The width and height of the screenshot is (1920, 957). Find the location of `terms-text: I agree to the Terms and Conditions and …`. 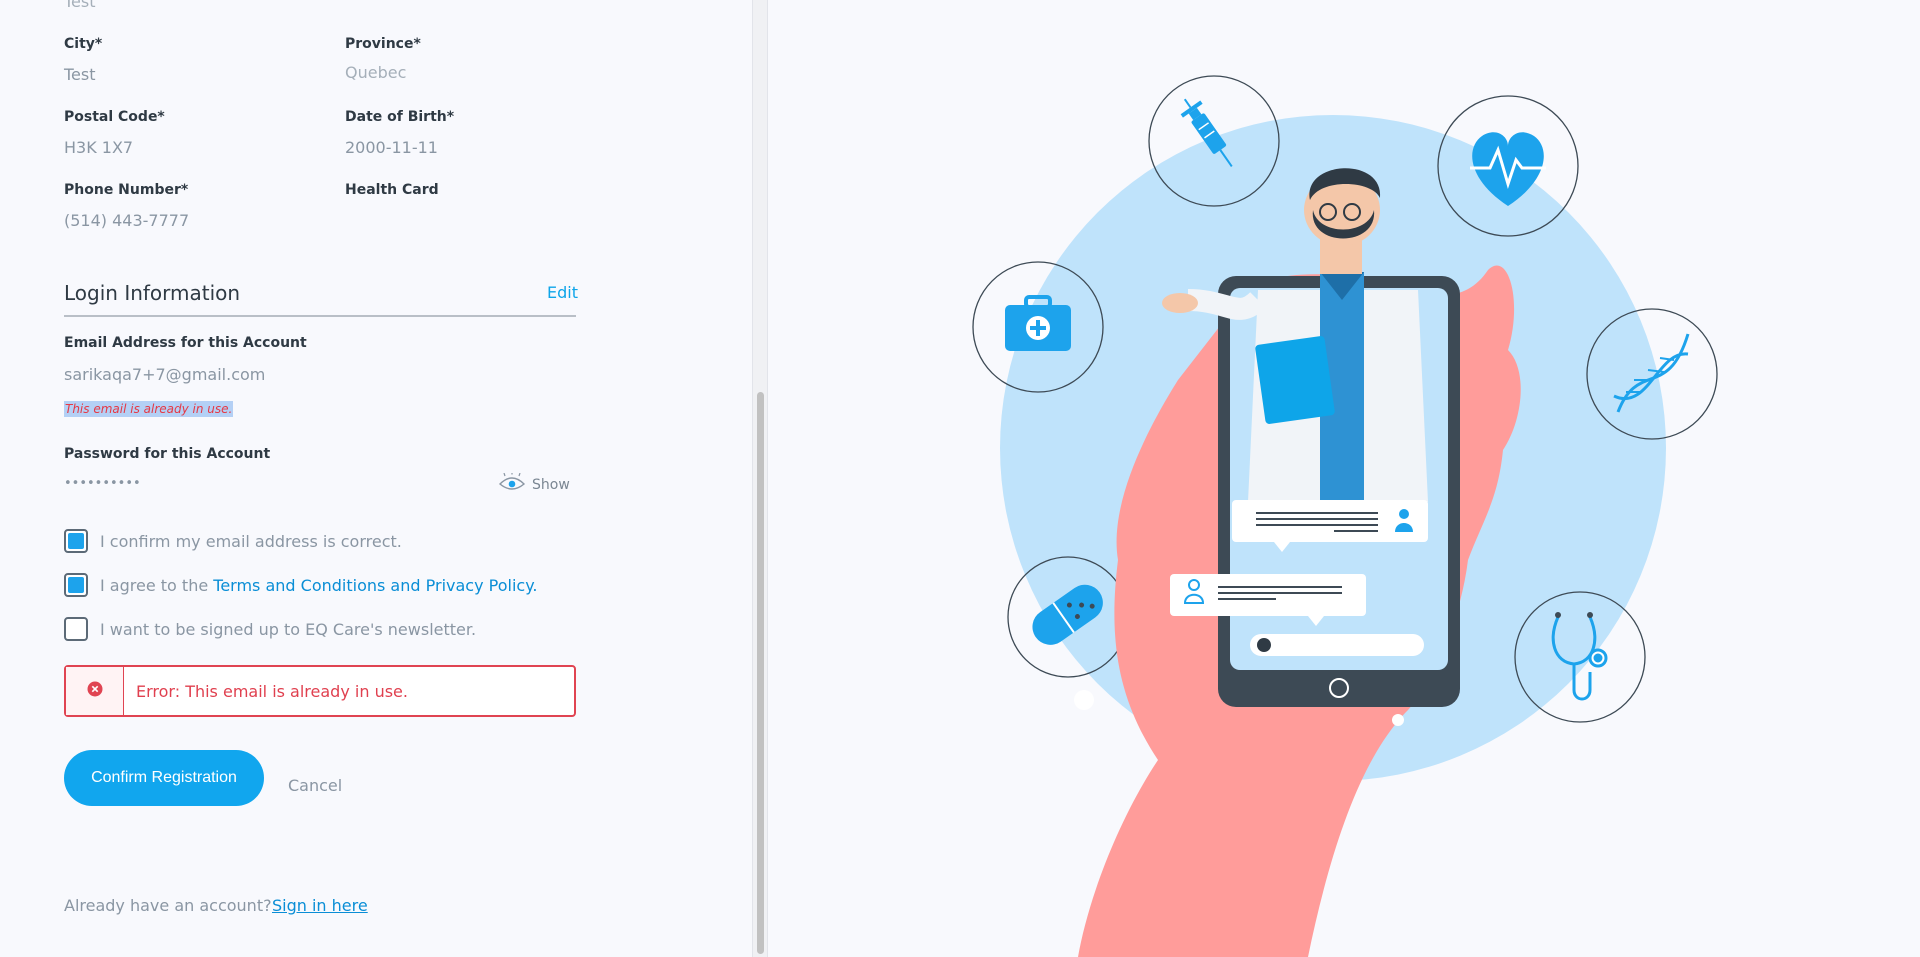

terms-text: I agree to the Terms and Conditions and … is located at coordinates (318, 585).